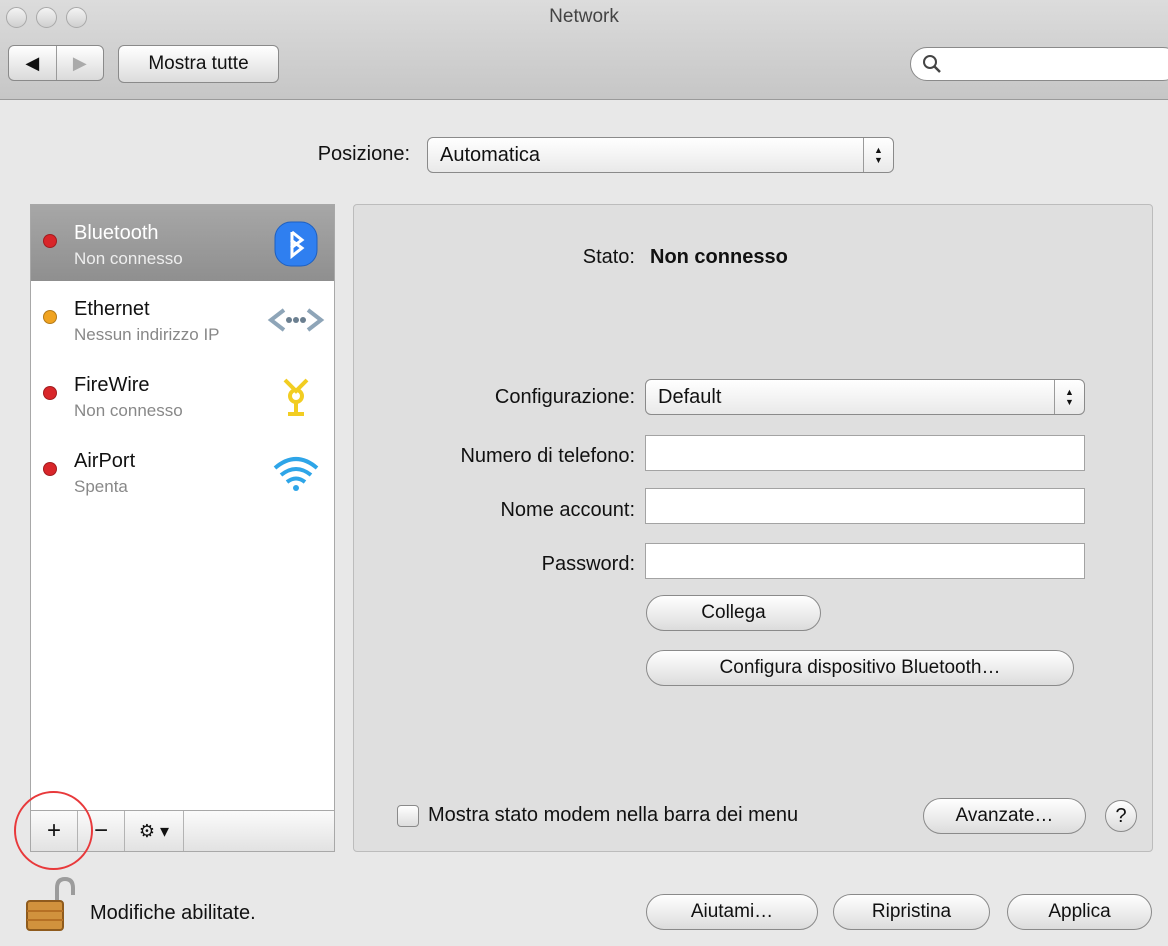  What do you see at coordinates (50, 317) in the screenshot?
I see `status-dot-orange` at bounding box center [50, 317].